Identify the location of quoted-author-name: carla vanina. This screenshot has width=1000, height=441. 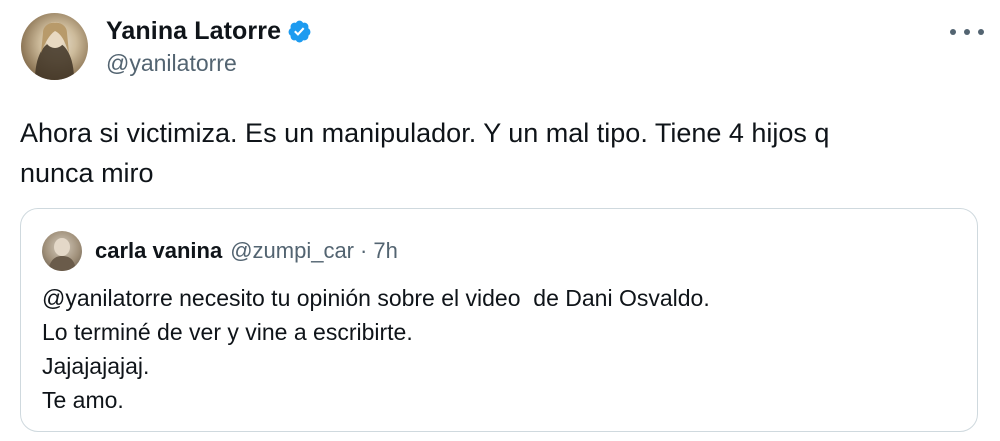
(158, 251).